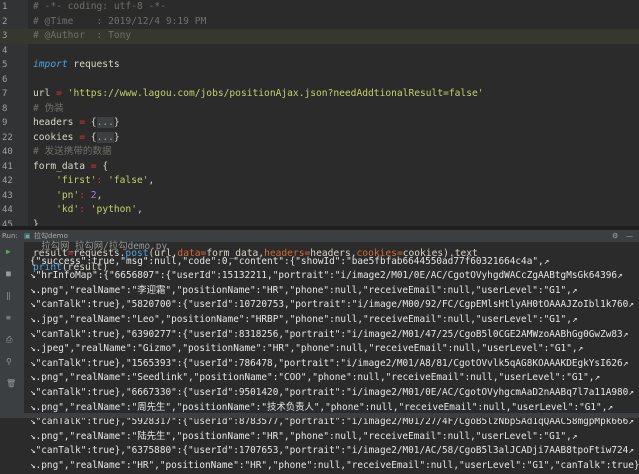 The height and width of the screenshot is (474, 639). I want to click on code-text: 'kd': 'python',, so click(88, 210).